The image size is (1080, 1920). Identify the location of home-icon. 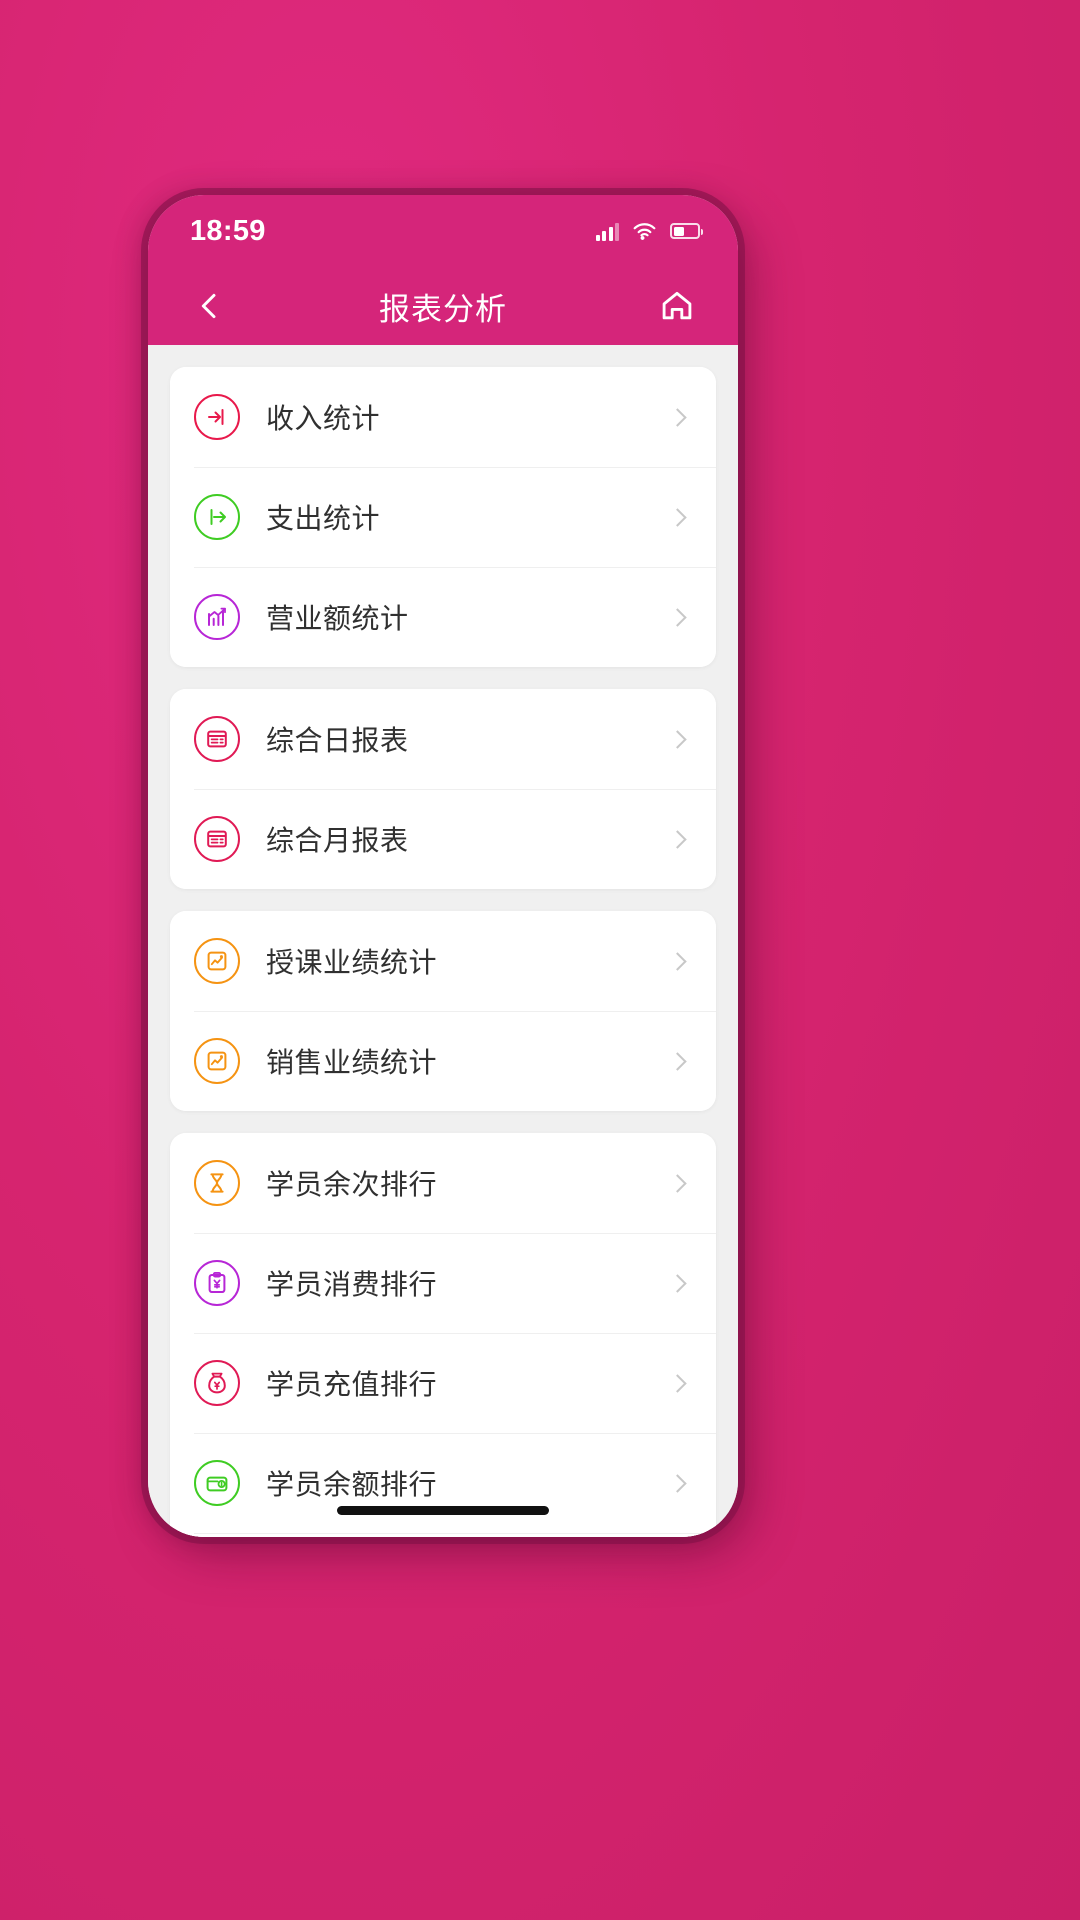
(677, 305).